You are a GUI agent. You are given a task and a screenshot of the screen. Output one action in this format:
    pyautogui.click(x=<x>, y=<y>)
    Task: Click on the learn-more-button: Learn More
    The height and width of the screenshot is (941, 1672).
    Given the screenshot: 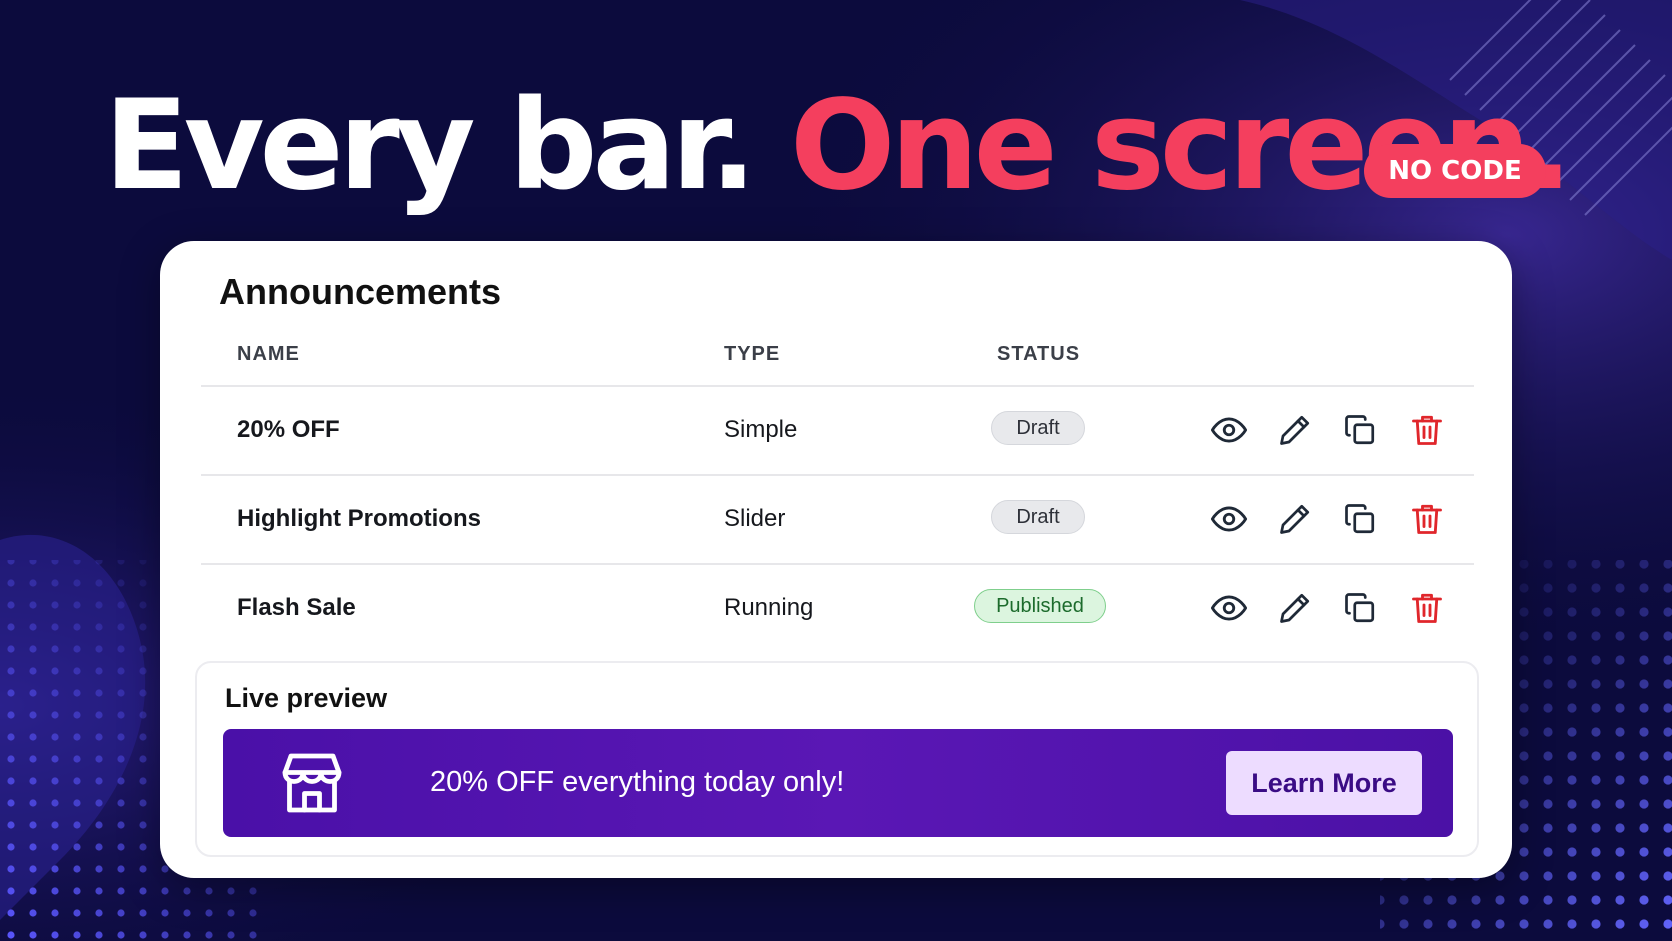 What is the action you would take?
    pyautogui.click(x=1324, y=783)
    